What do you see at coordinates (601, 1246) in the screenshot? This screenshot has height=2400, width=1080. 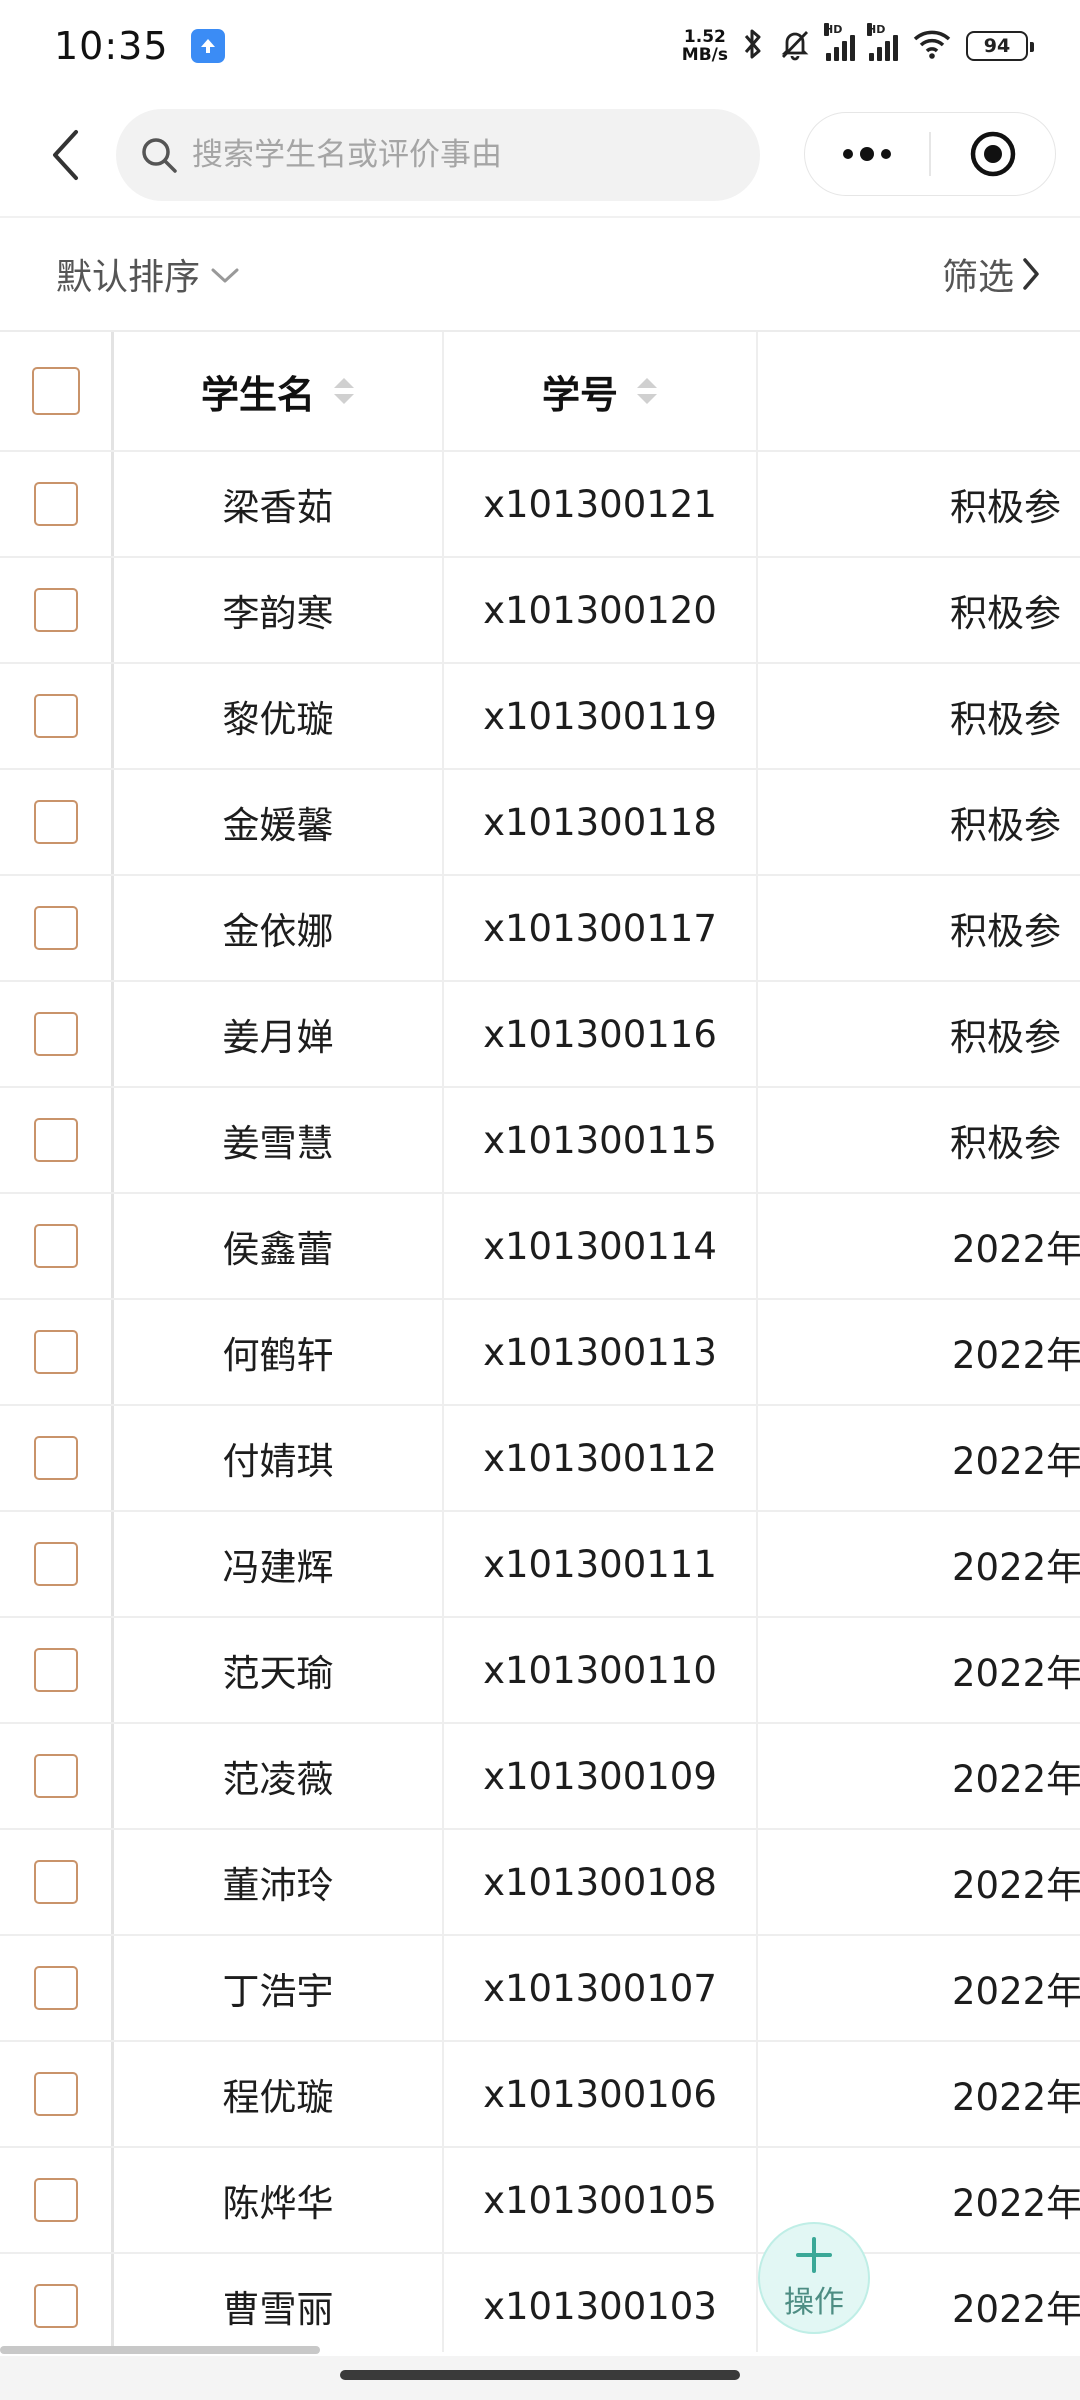 I see `student-id: x101300114` at bounding box center [601, 1246].